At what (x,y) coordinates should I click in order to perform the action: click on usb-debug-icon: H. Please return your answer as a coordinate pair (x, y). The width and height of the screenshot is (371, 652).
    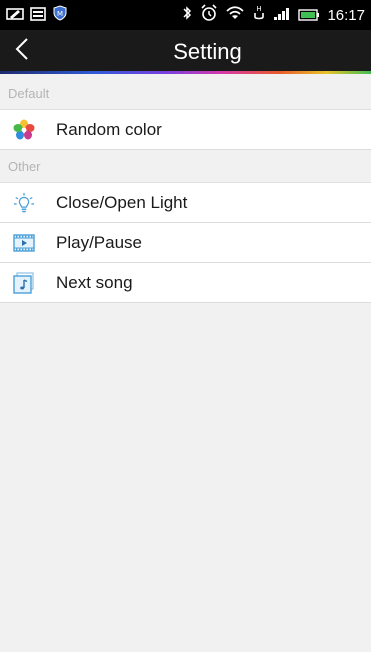
    Looking at the image, I should click on (259, 15).